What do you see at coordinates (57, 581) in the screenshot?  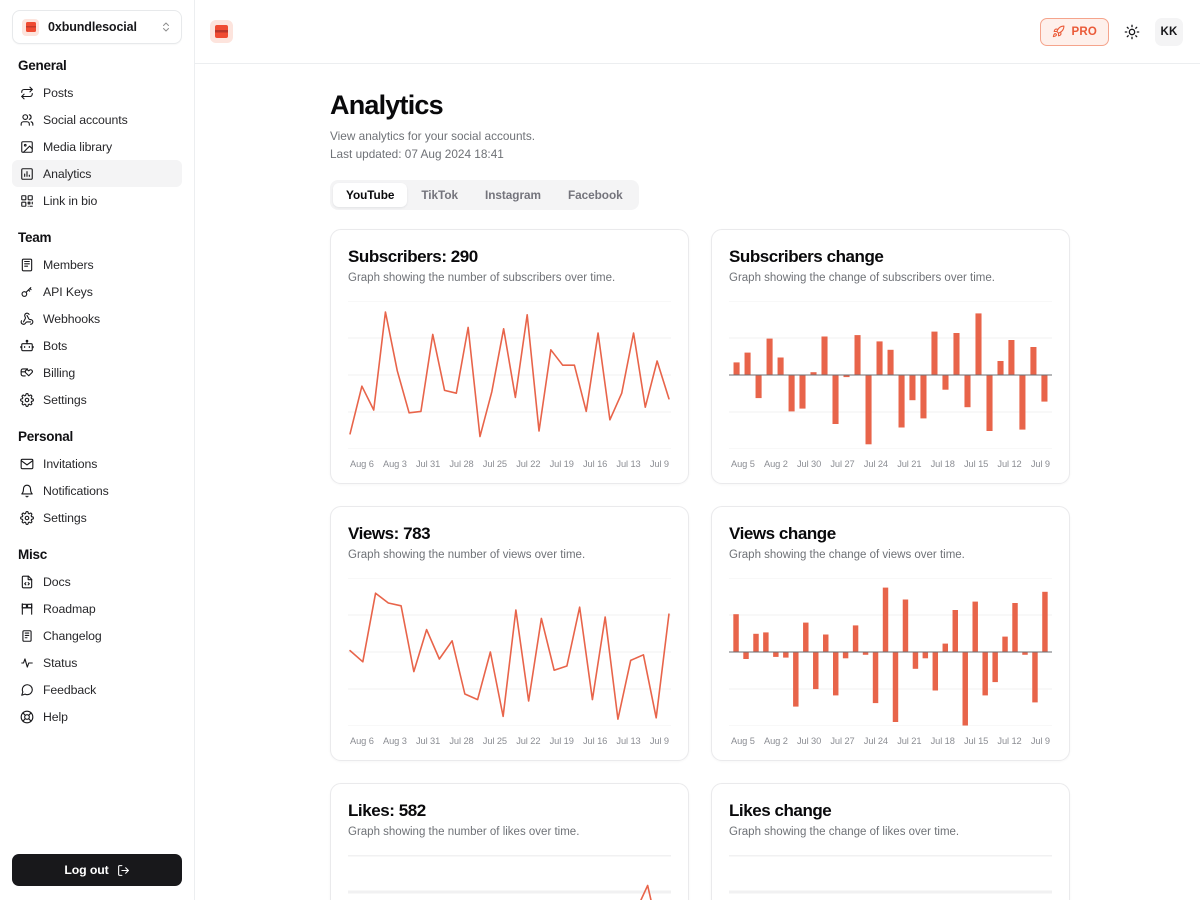 I see `sidebar-item-label: Docs` at bounding box center [57, 581].